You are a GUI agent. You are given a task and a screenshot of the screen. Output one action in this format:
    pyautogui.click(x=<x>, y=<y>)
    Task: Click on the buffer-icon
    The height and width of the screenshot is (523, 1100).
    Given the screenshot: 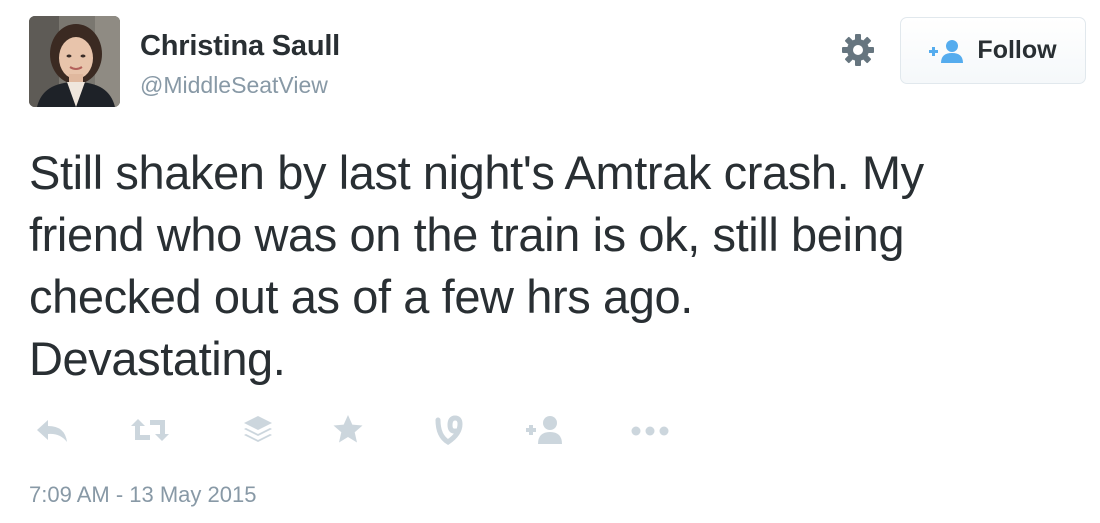 What is the action you would take?
    pyautogui.click(x=258, y=430)
    